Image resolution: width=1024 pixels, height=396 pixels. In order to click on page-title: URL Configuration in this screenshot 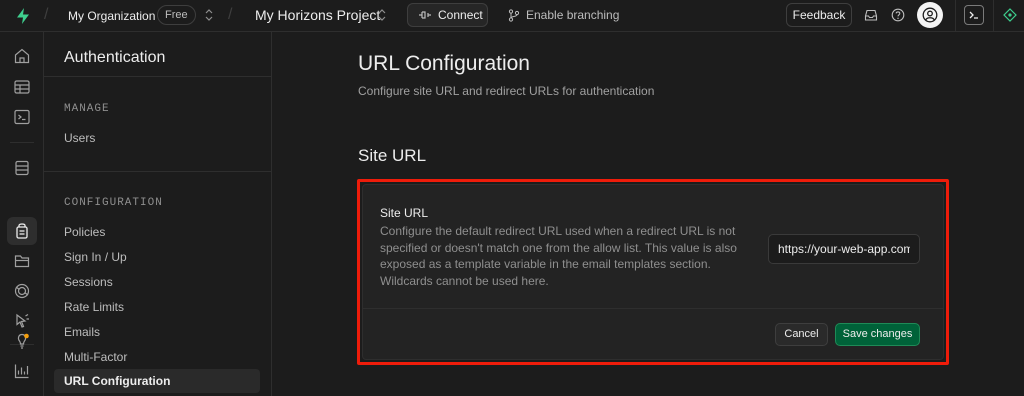, I will do `click(444, 63)`.